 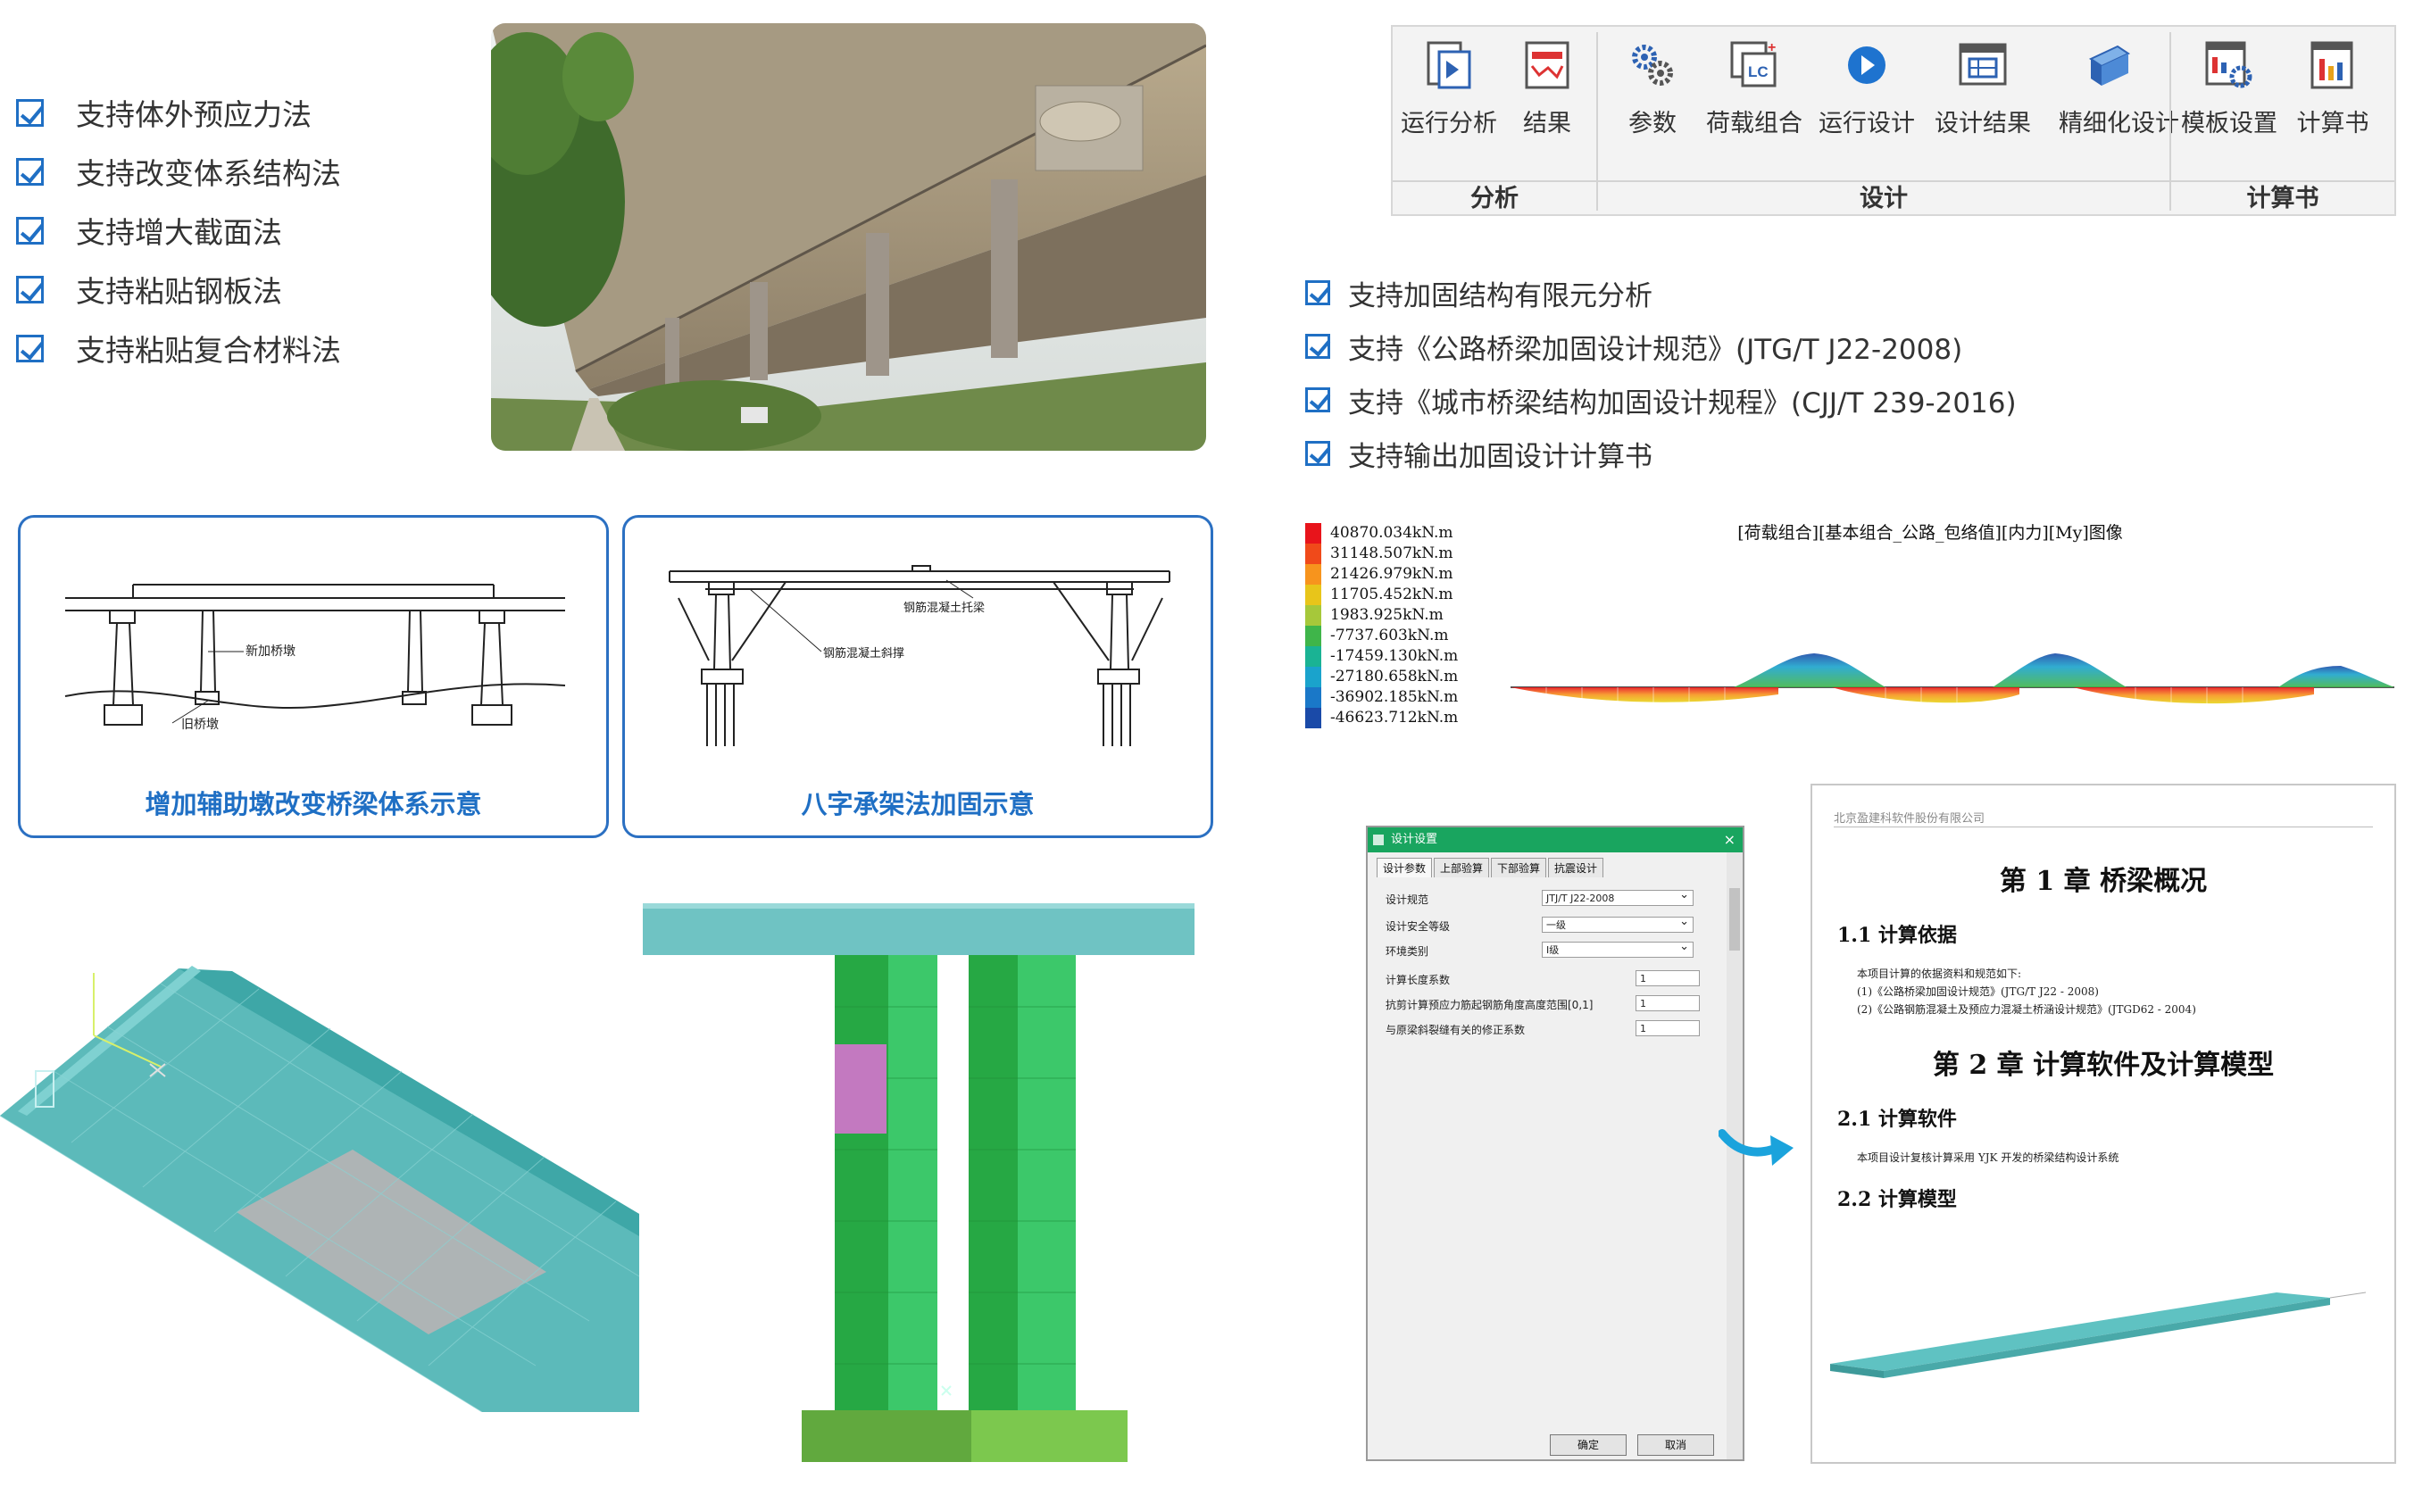 What do you see at coordinates (1867, 124) in the screenshot?
I see `ribbon-button-label: 运行设计` at bounding box center [1867, 124].